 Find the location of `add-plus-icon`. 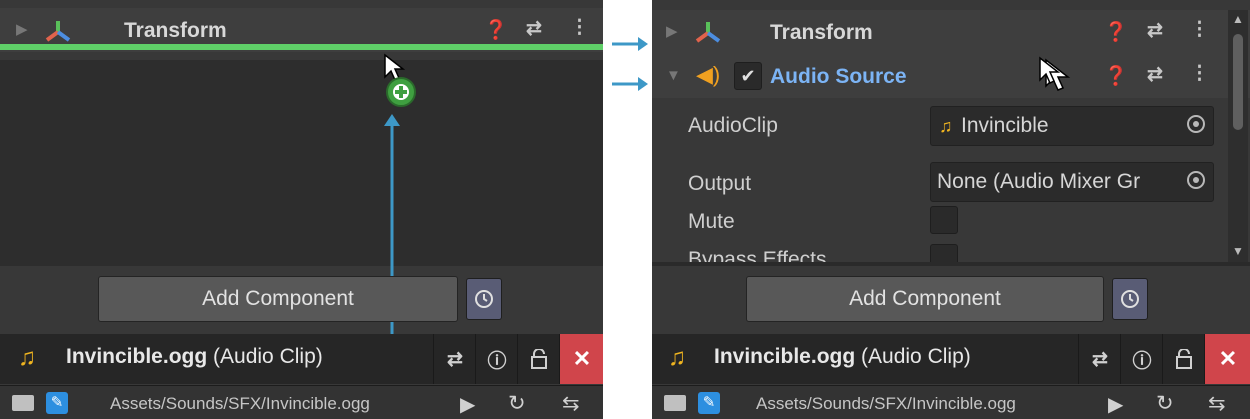

add-plus-icon is located at coordinates (401, 92).